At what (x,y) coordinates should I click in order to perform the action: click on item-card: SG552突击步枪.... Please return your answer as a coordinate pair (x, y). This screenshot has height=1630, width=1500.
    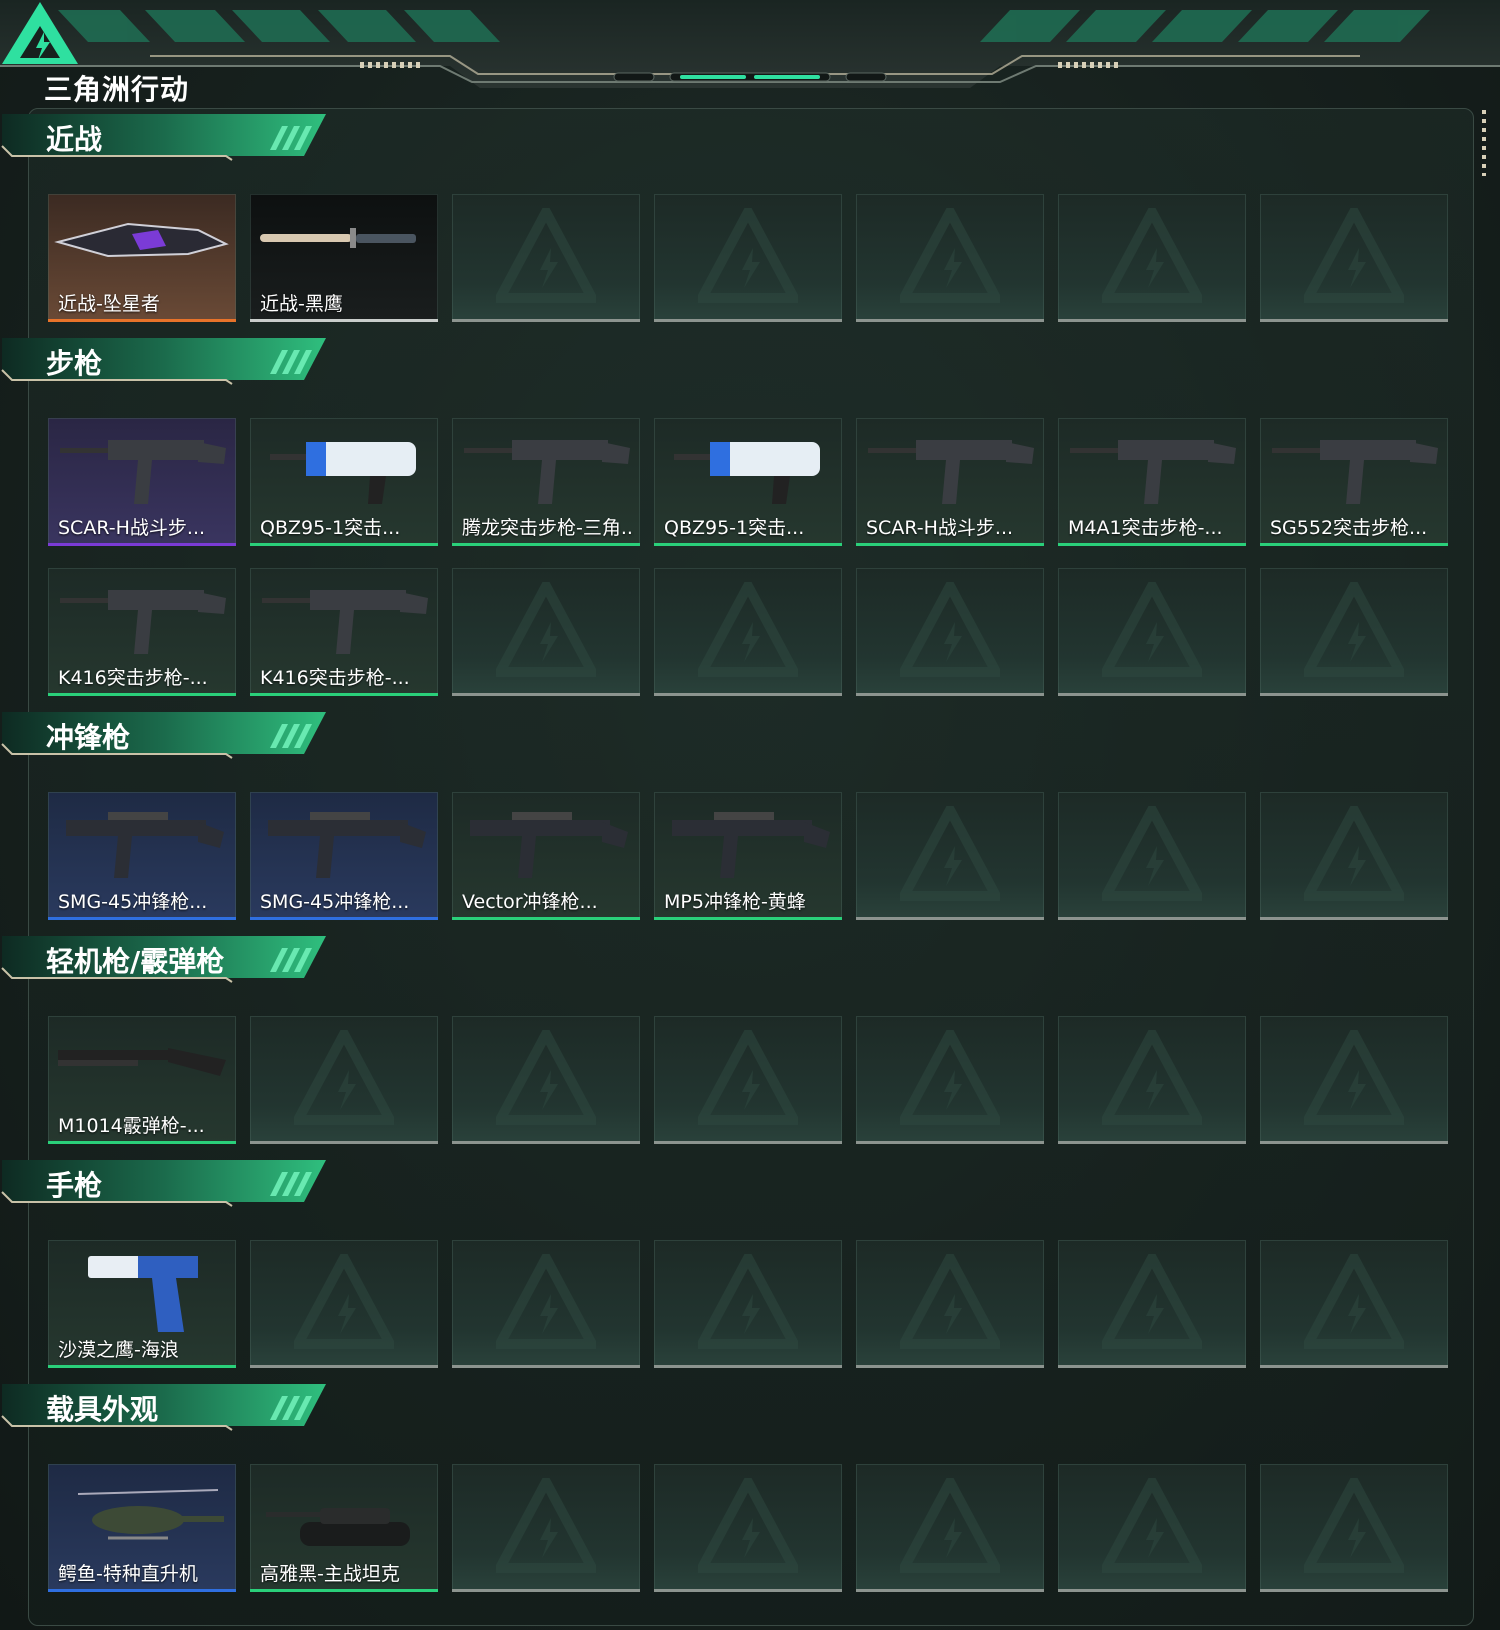
    Looking at the image, I should click on (1354, 482).